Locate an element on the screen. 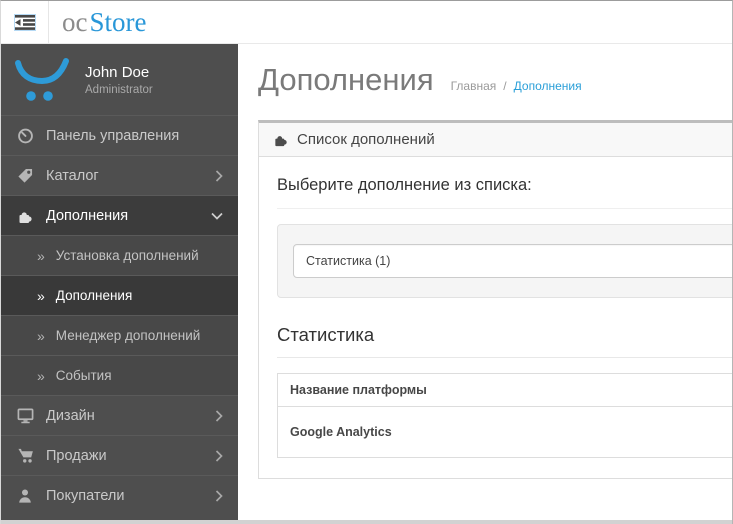 This screenshot has height=524, width=733. outdent-icon is located at coordinates (24, 22).